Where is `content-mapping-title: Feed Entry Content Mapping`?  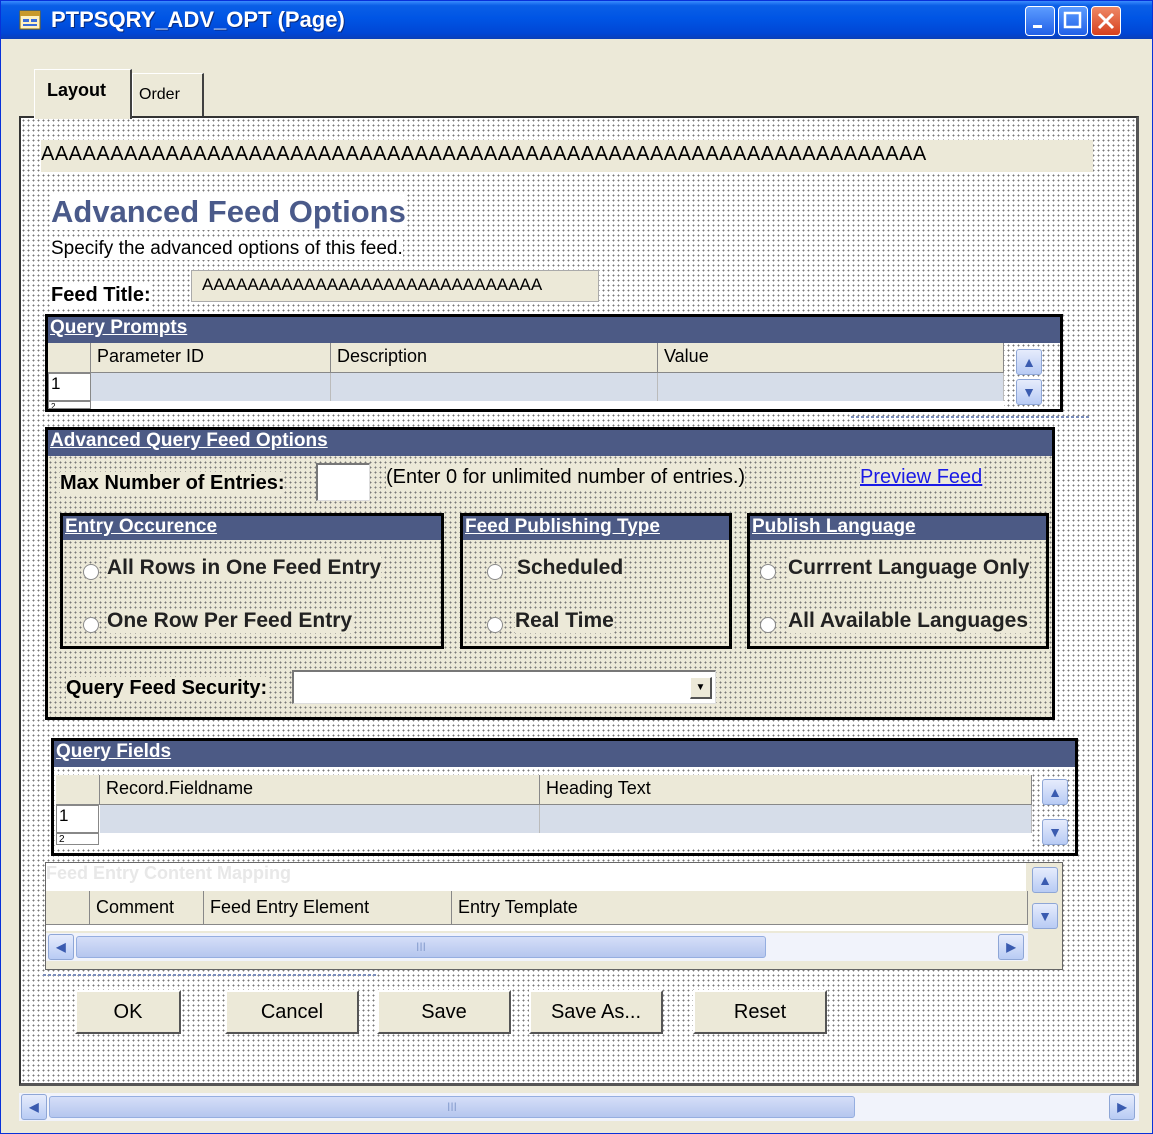
content-mapping-title: Feed Entry Content Mapping is located at coordinates (536, 877).